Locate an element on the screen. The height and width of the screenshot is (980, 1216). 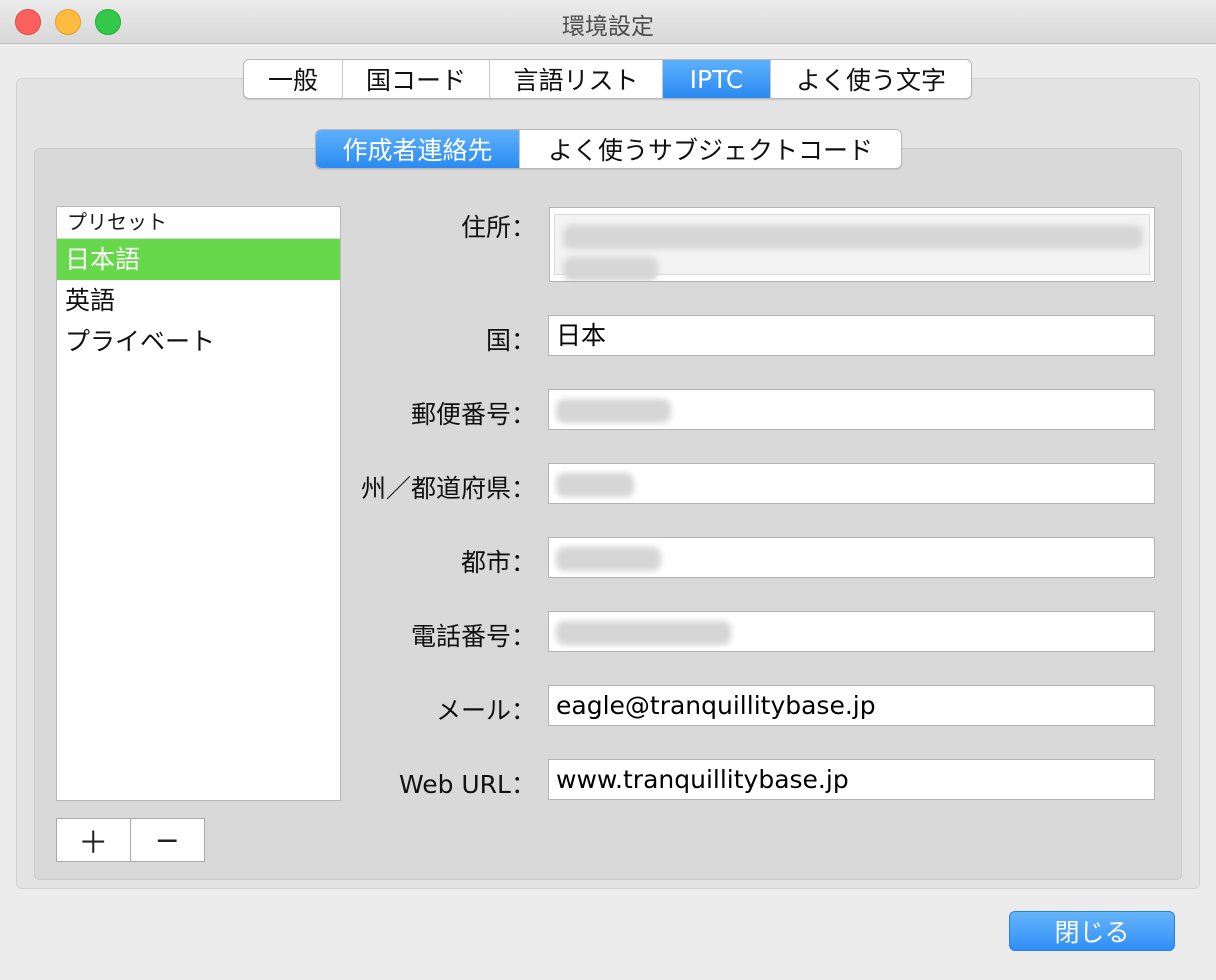
title-bar: 環境設定 is located at coordinates (608, 22).